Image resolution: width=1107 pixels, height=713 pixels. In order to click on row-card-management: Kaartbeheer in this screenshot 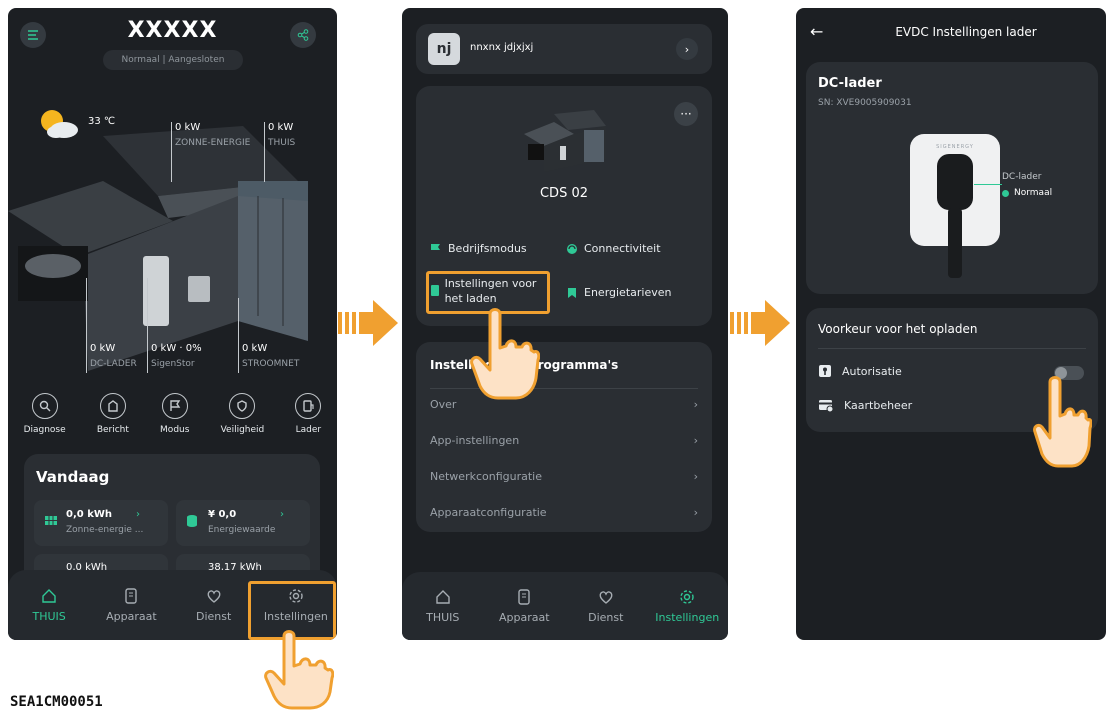, I will do `click(865, 405)`.